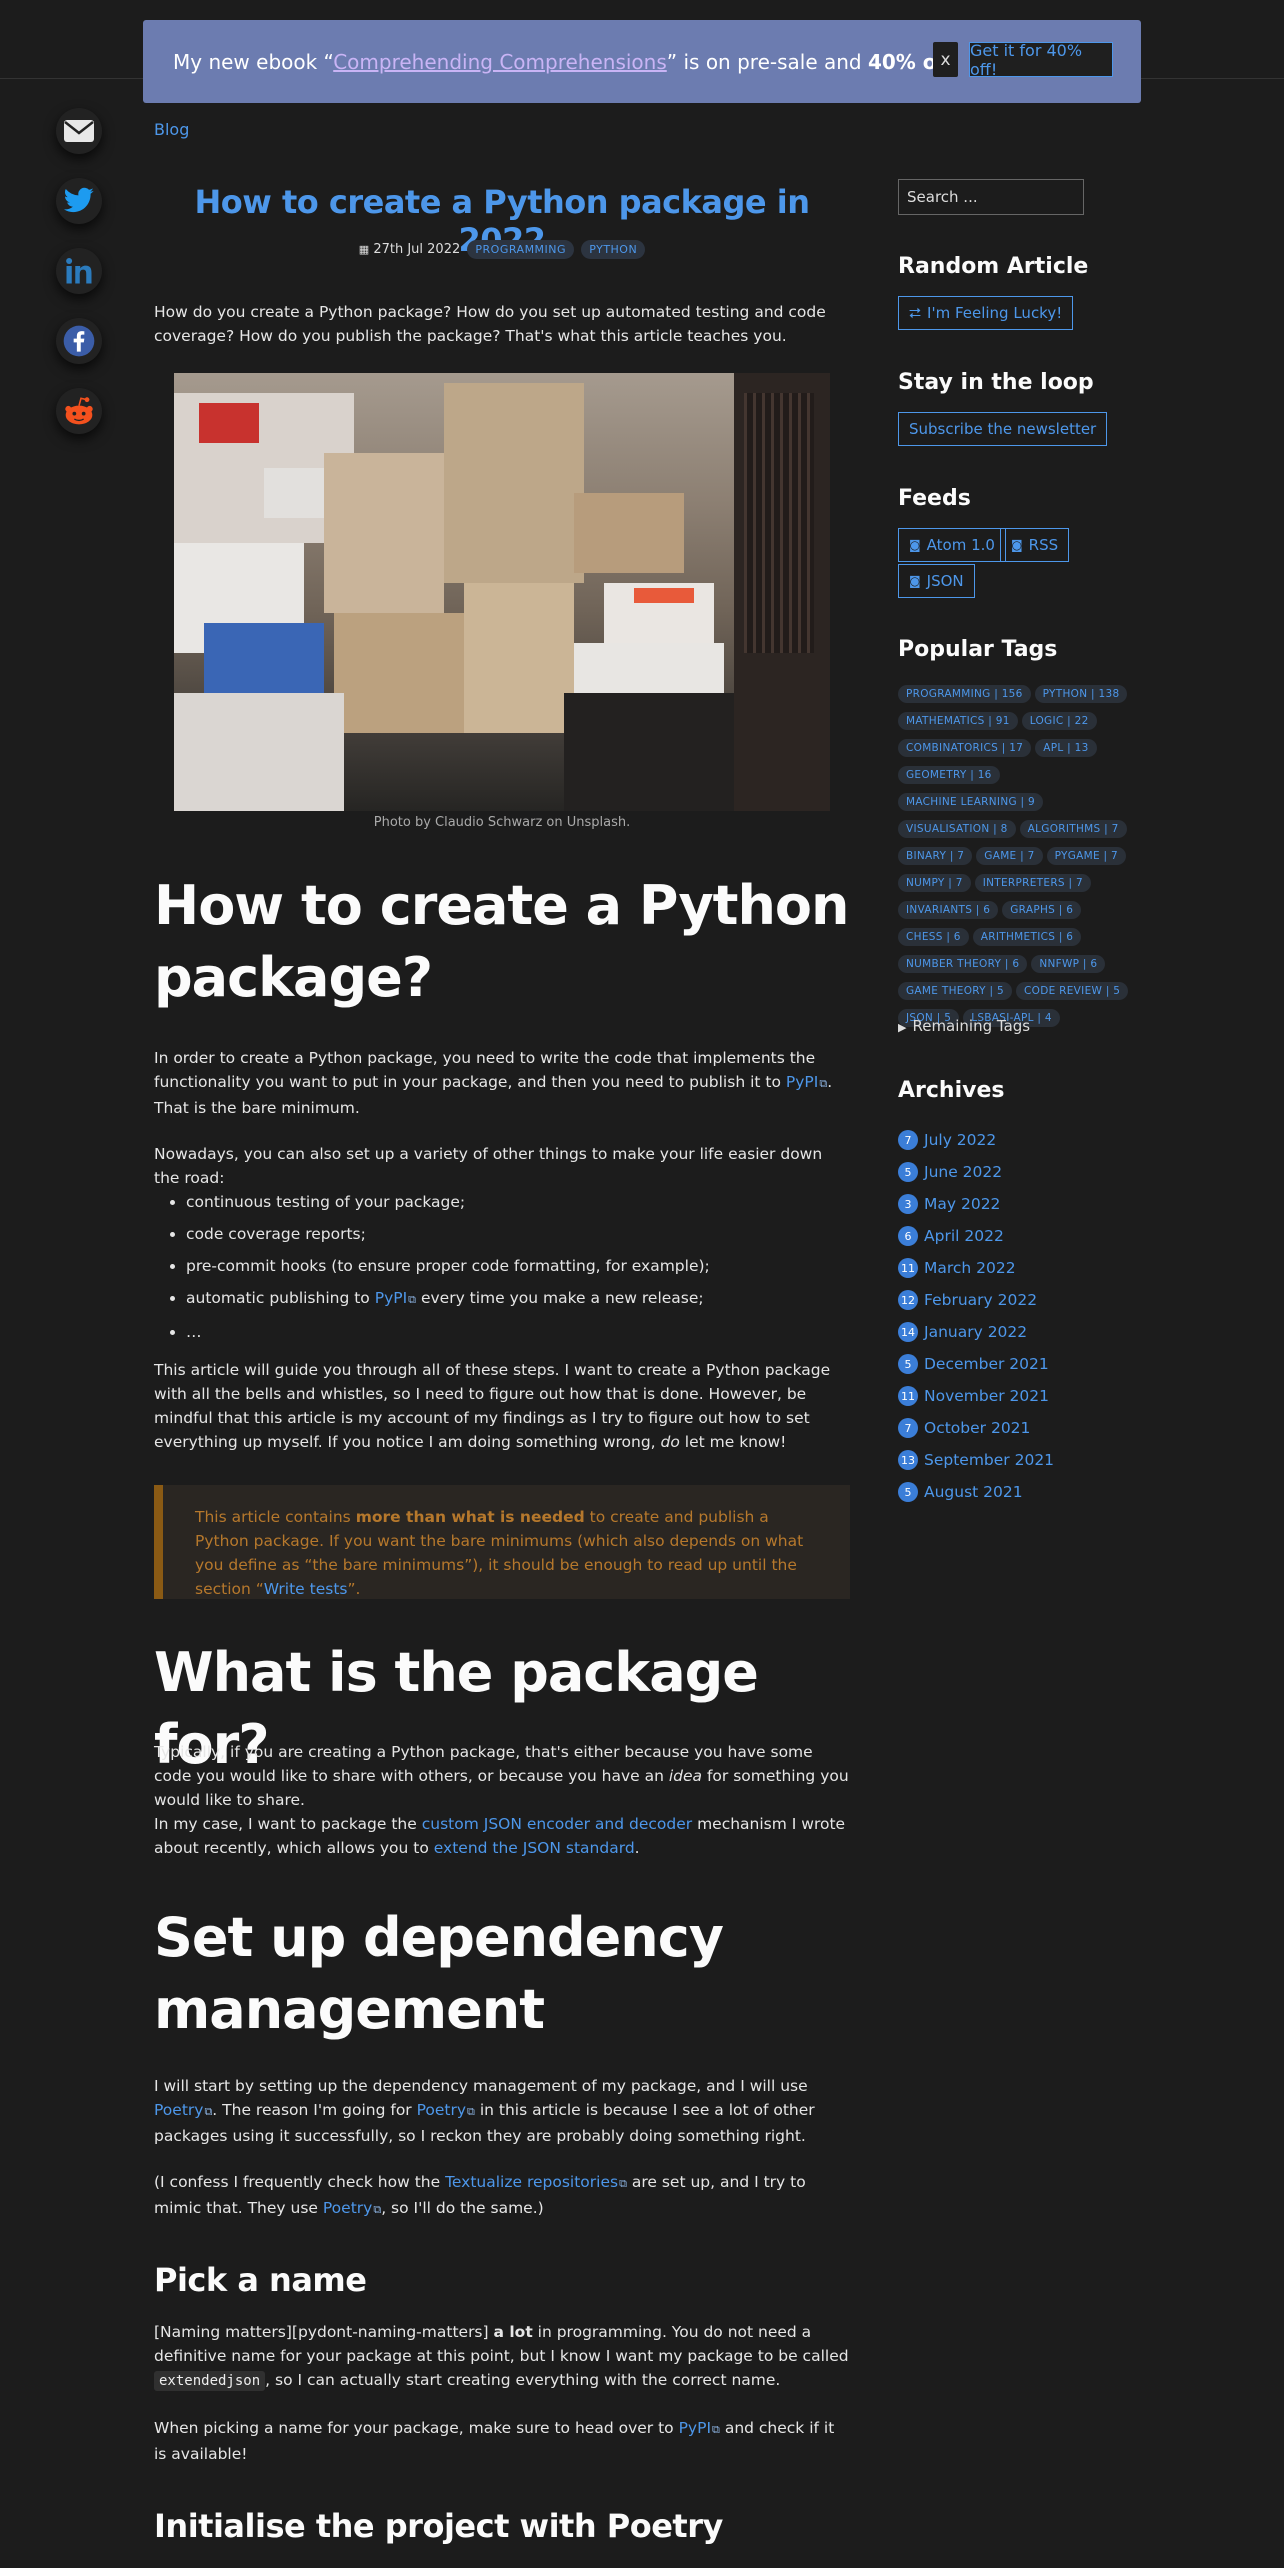 The image size is (1284, 2568). I want to click on share-twitter-button, so click(79, 201).